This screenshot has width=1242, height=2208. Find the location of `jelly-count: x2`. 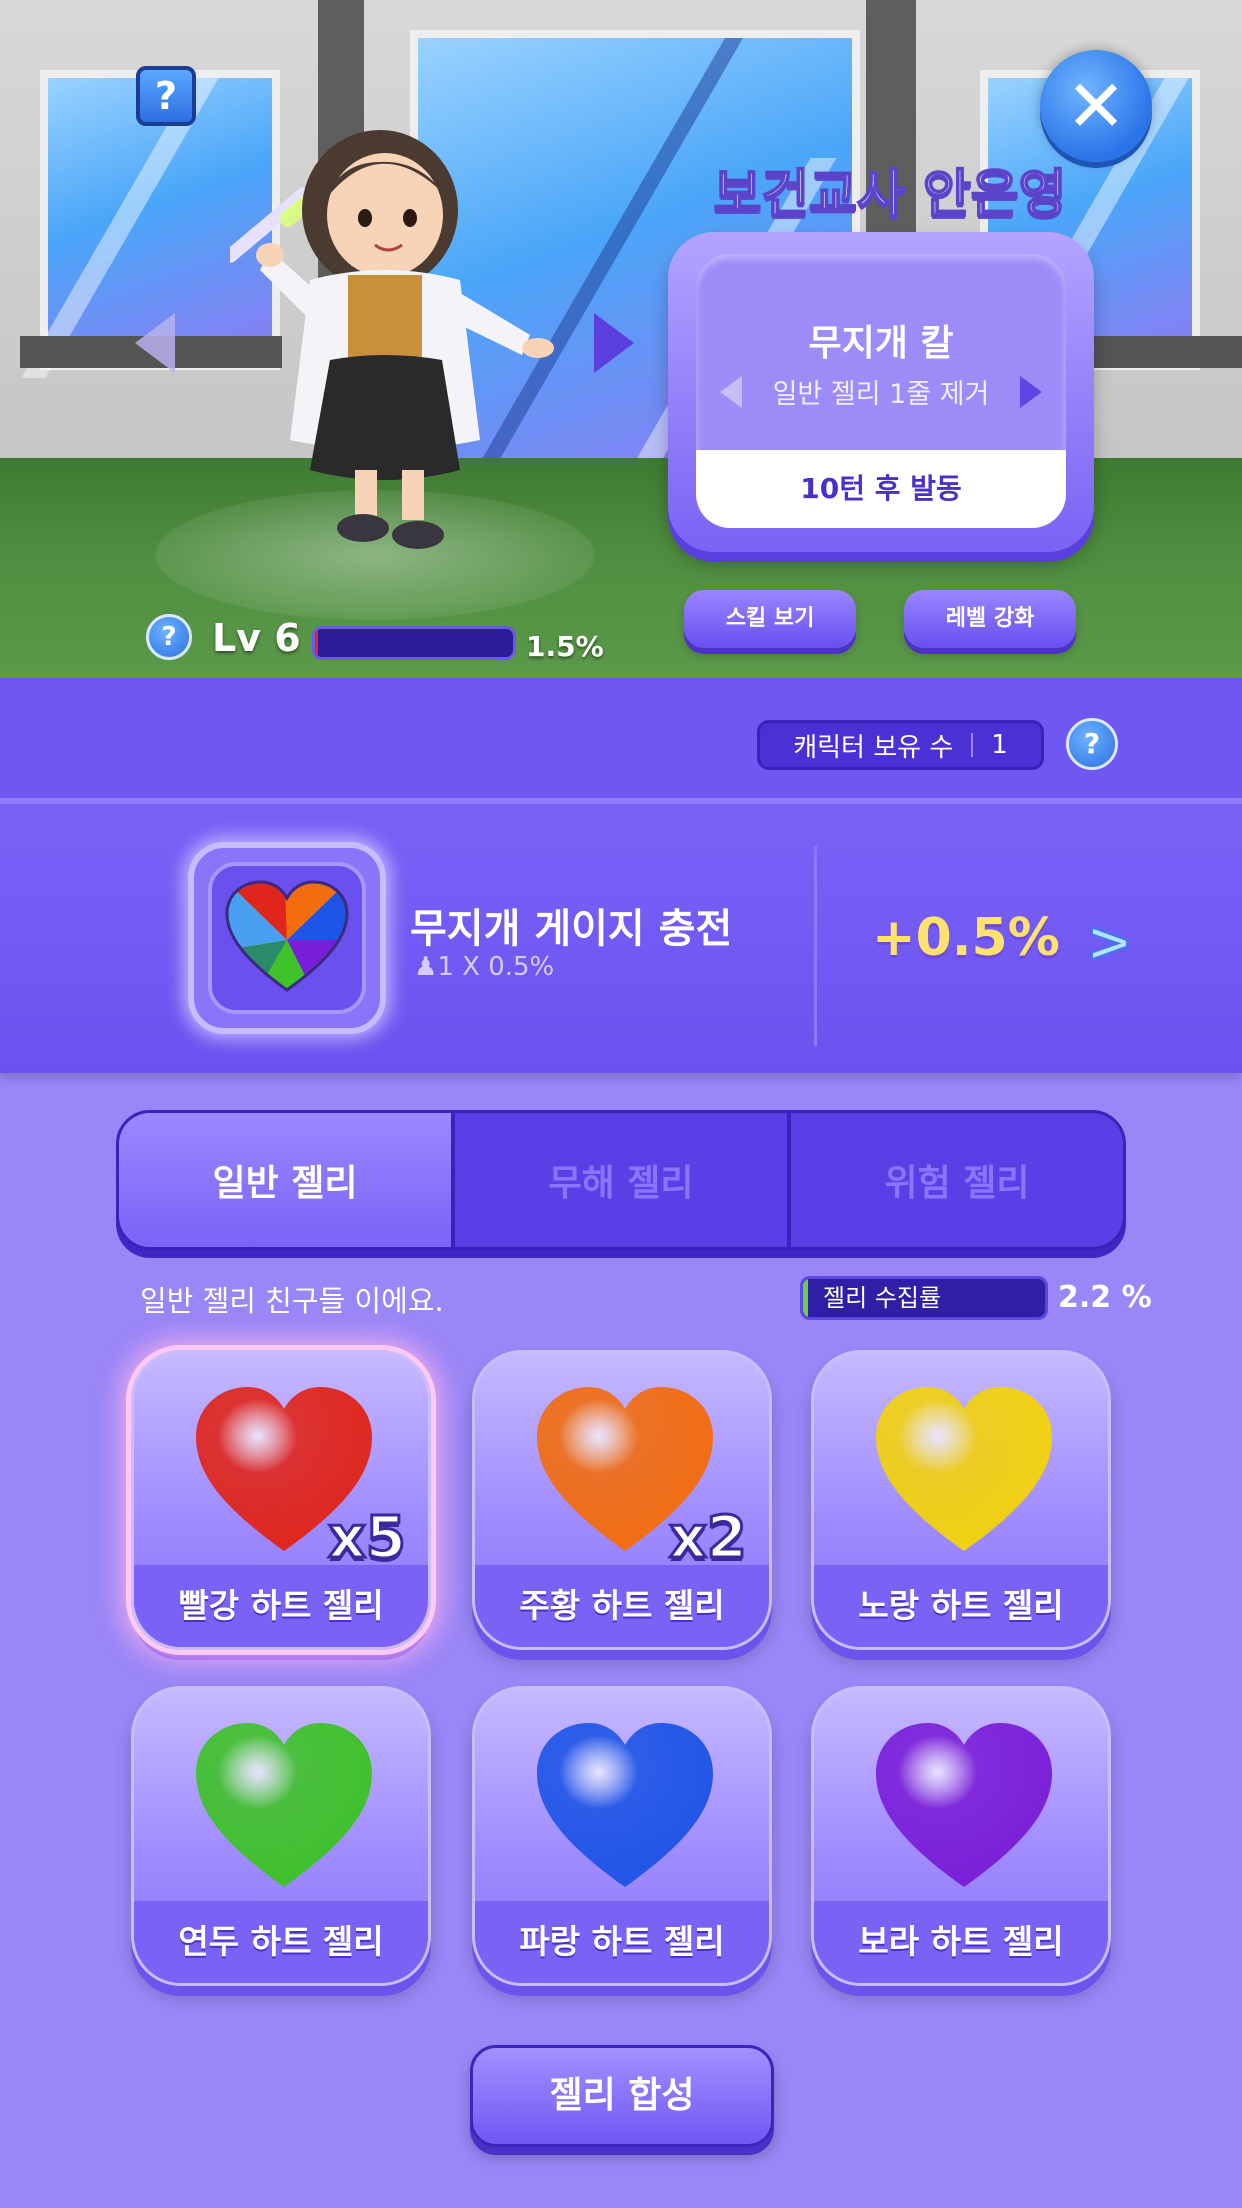

jelly-count: x2 is located at coordinates (708, 1537).